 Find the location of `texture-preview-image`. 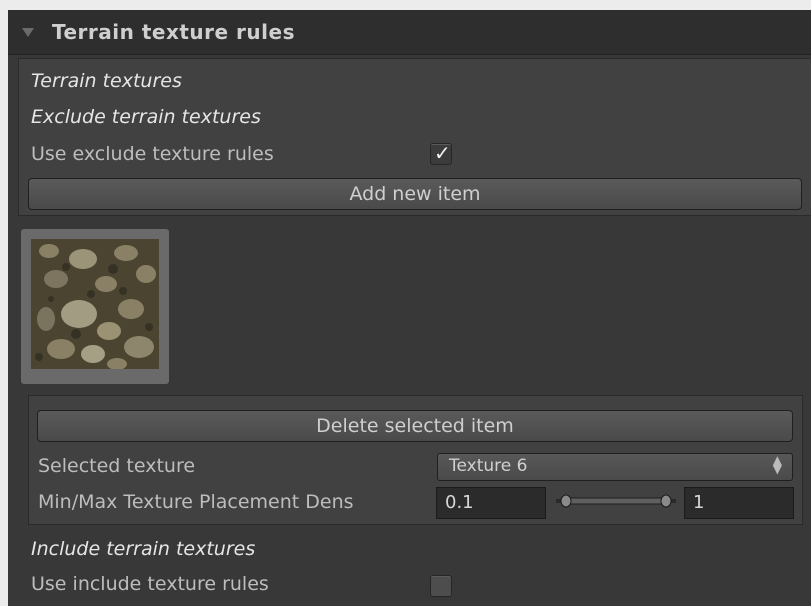

texture-preview-image is located at coordinates (95, 304).